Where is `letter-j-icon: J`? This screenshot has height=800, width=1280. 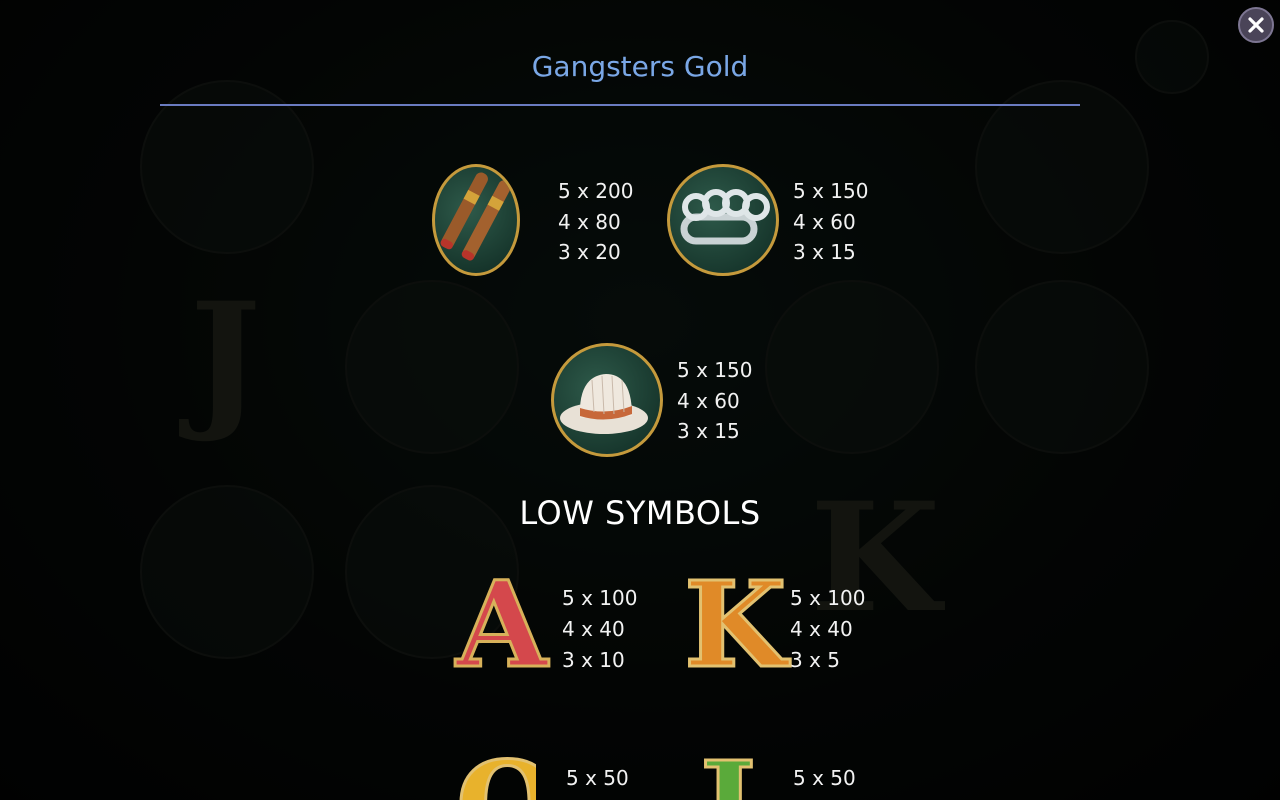 letter-j-icon: J is located at coordinates (730, 773).